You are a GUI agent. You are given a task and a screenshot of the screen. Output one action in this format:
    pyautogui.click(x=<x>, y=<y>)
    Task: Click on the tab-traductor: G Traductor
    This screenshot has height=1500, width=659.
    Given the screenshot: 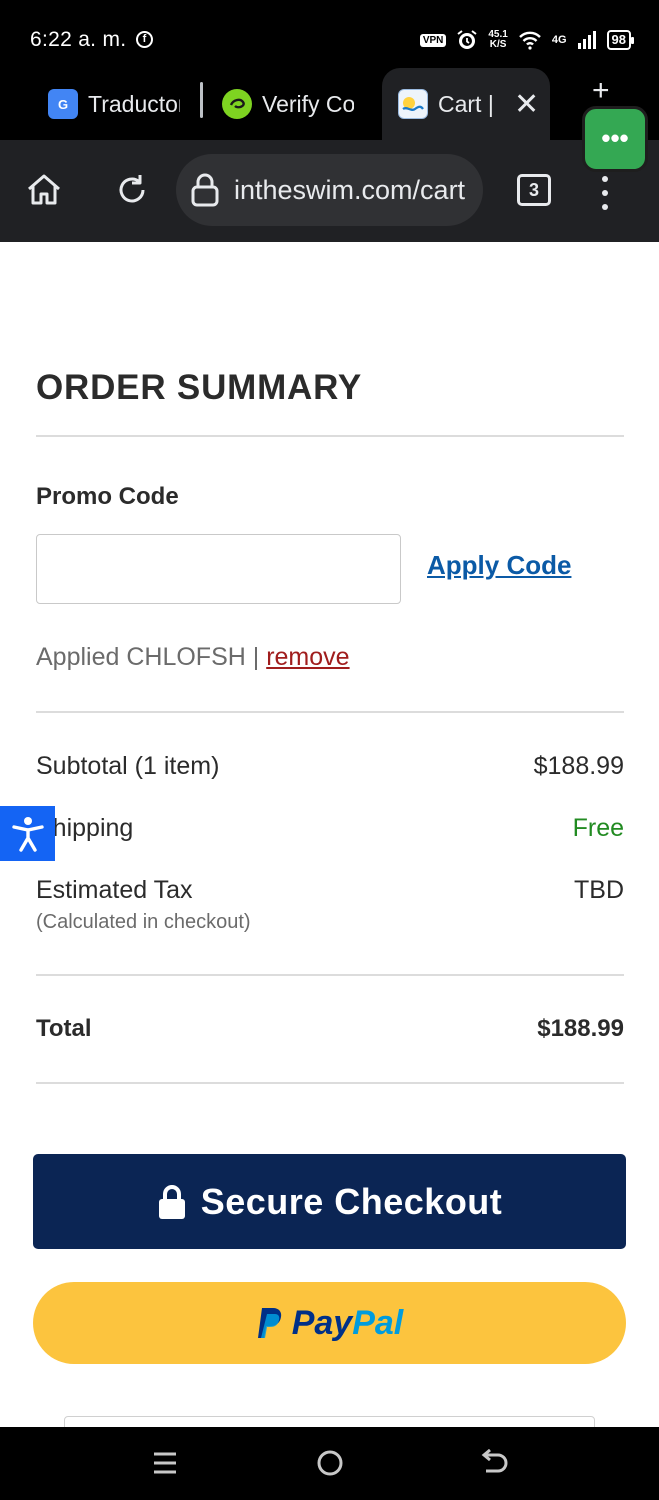 What is the action you would take?
    pyautogui.click(x=118, y=104)
    